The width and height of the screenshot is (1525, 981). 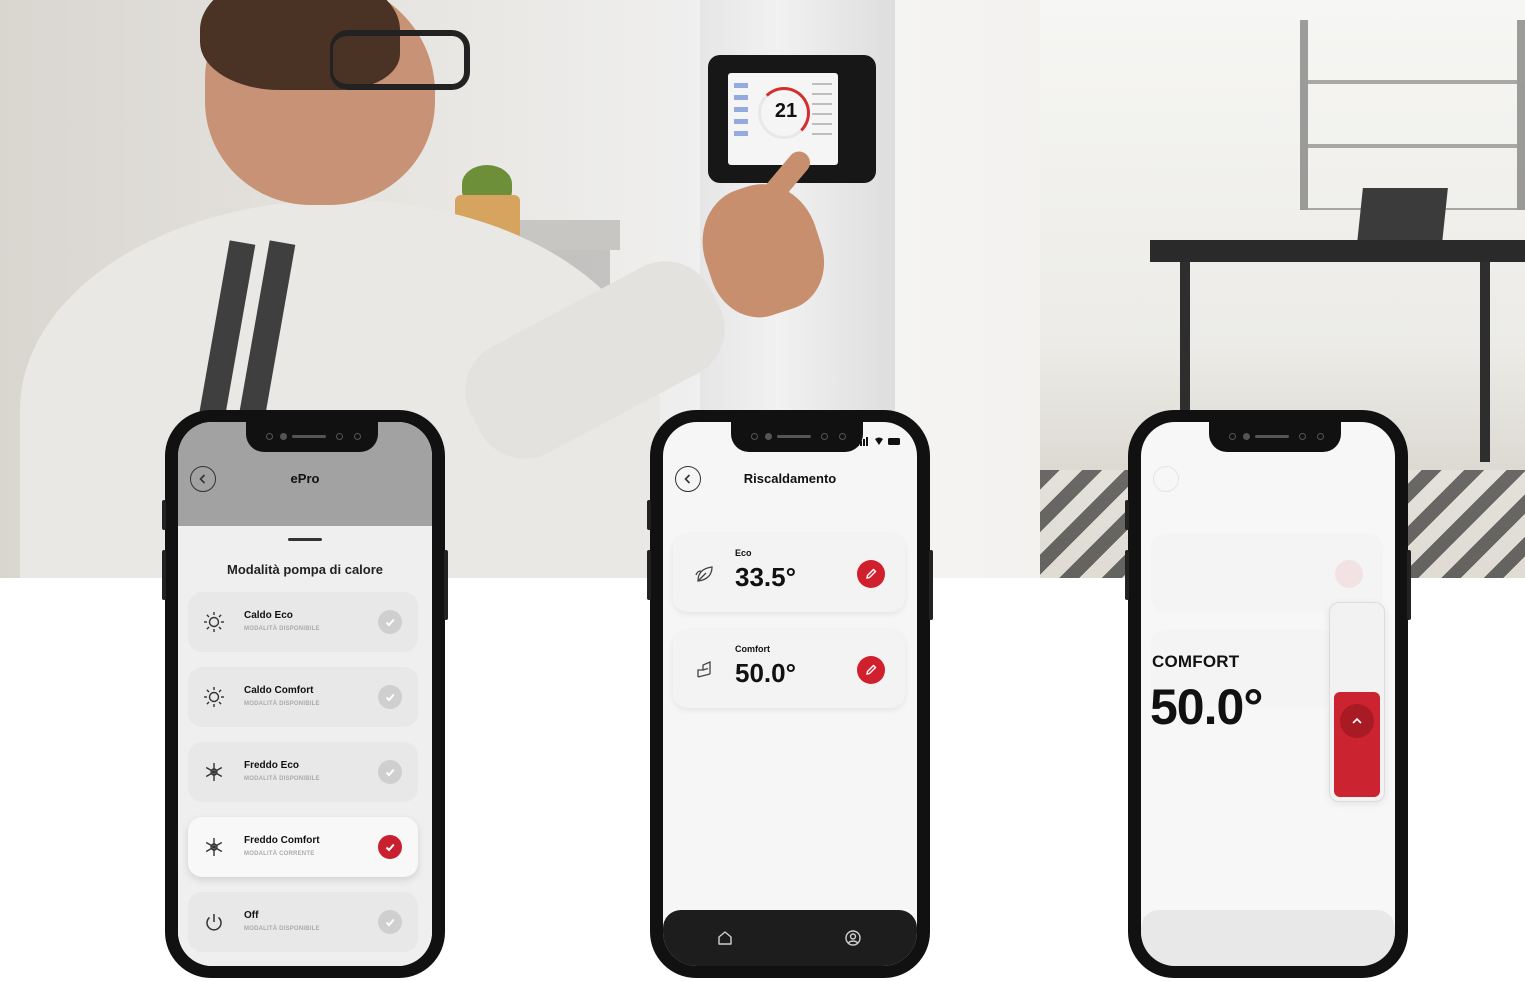 I want to click on screen-title: ePro, so click(x=305, y=478).